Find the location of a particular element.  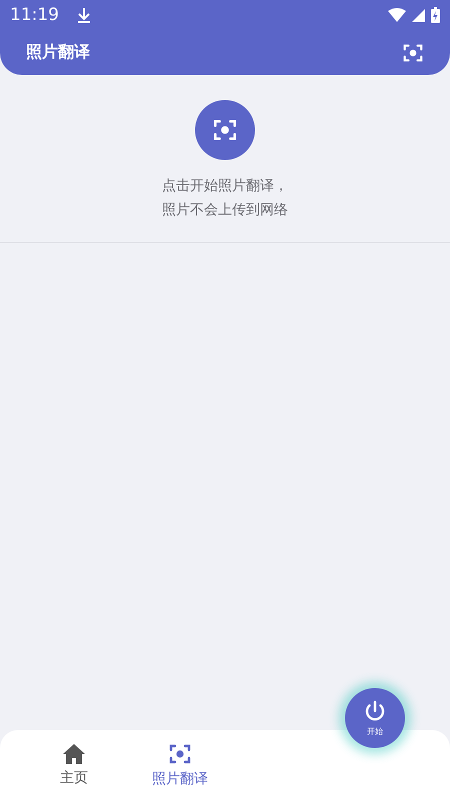

hint-text: 照片不会上传到网络 is located at coordinates (225, 210).